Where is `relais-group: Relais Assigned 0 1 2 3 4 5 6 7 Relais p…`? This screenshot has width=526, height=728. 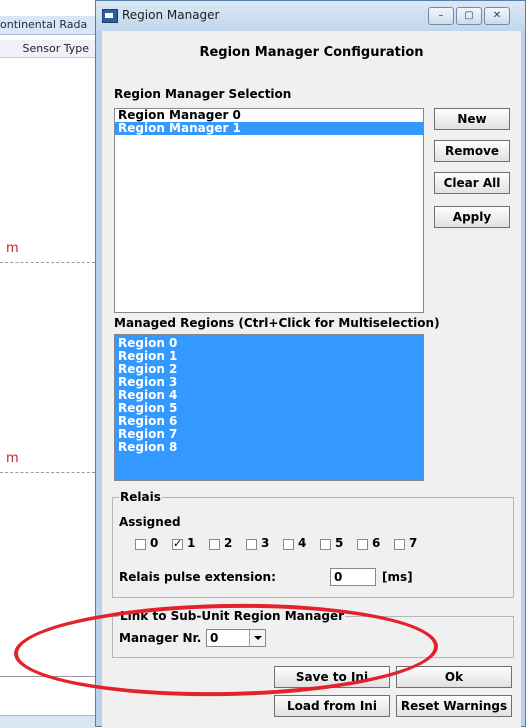
relais-group: Relais Assigned 0 1 2 3 4 5 6 7 Relais p… is located at coordinates (313, 544).